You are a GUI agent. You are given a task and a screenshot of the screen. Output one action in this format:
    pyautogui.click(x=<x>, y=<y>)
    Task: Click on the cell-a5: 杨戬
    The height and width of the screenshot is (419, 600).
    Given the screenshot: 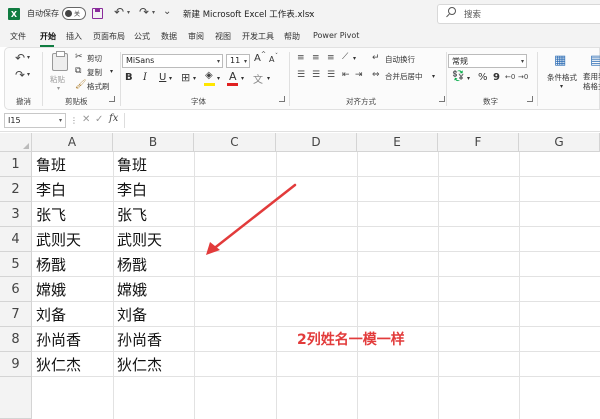 What is the action you would take?
    pyautogui.click(x=49, y=264)
    